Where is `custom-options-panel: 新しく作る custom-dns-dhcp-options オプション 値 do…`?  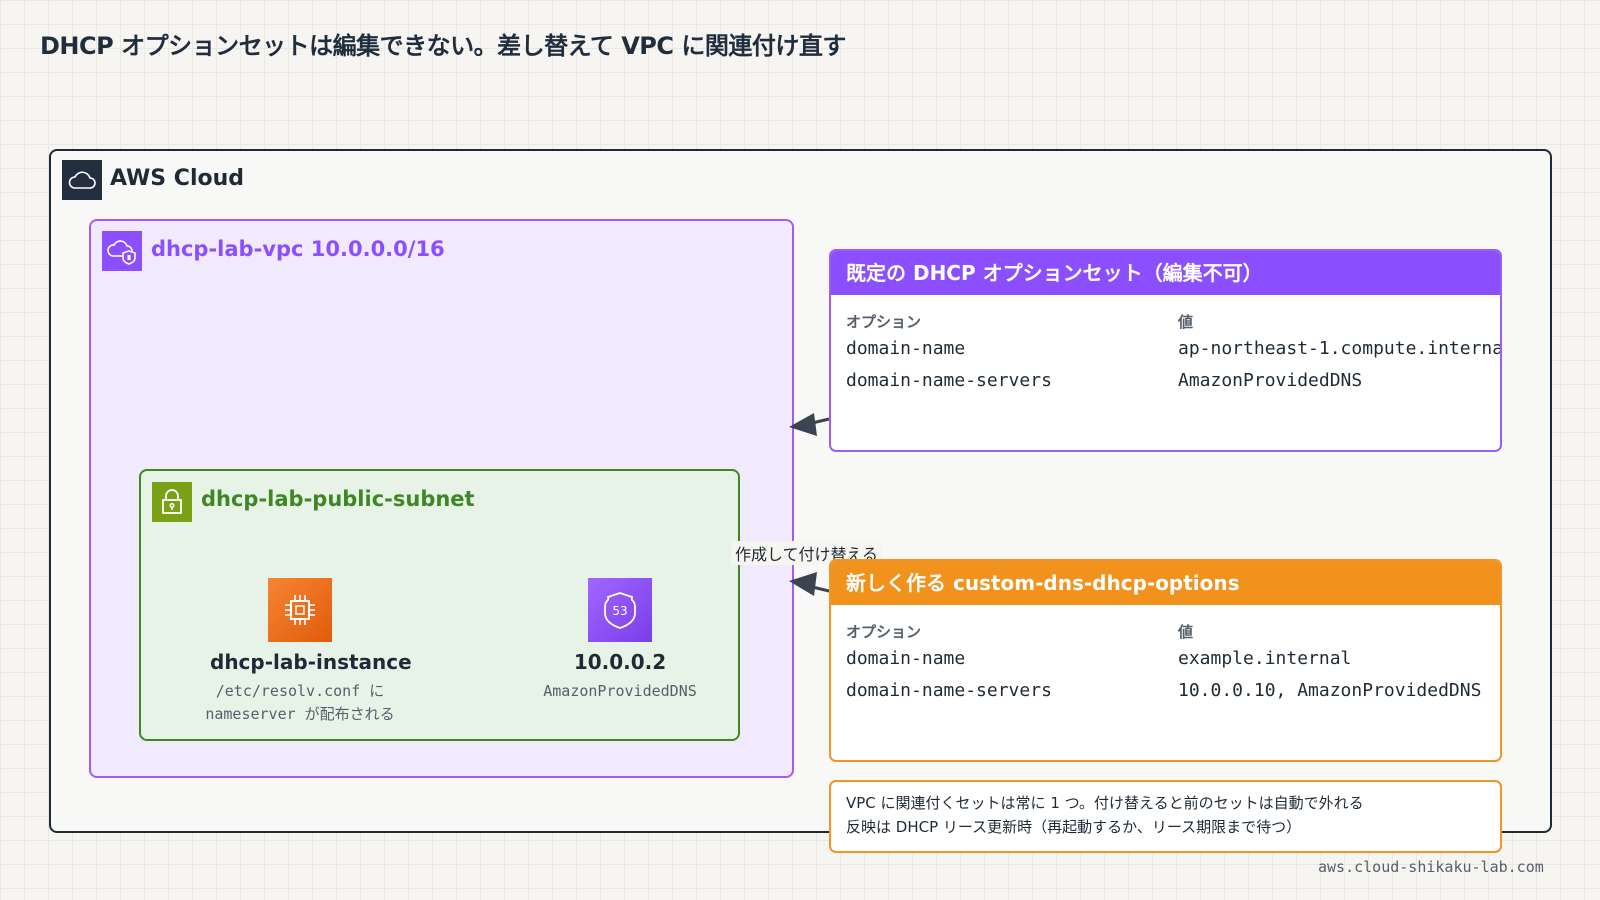
custom-options-panel: 新しく作る custom-dns-dhcp-options オプション 値 do… is located at coordinates (1165, 660).